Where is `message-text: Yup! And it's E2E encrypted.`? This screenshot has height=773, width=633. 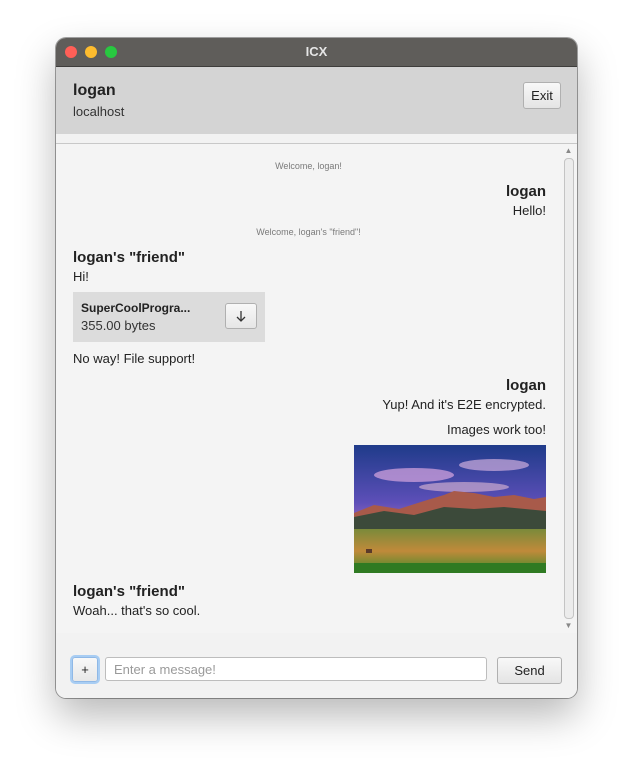 message-text: Yup! And it's E2E encrypted. is located at coordinates (464, 404).